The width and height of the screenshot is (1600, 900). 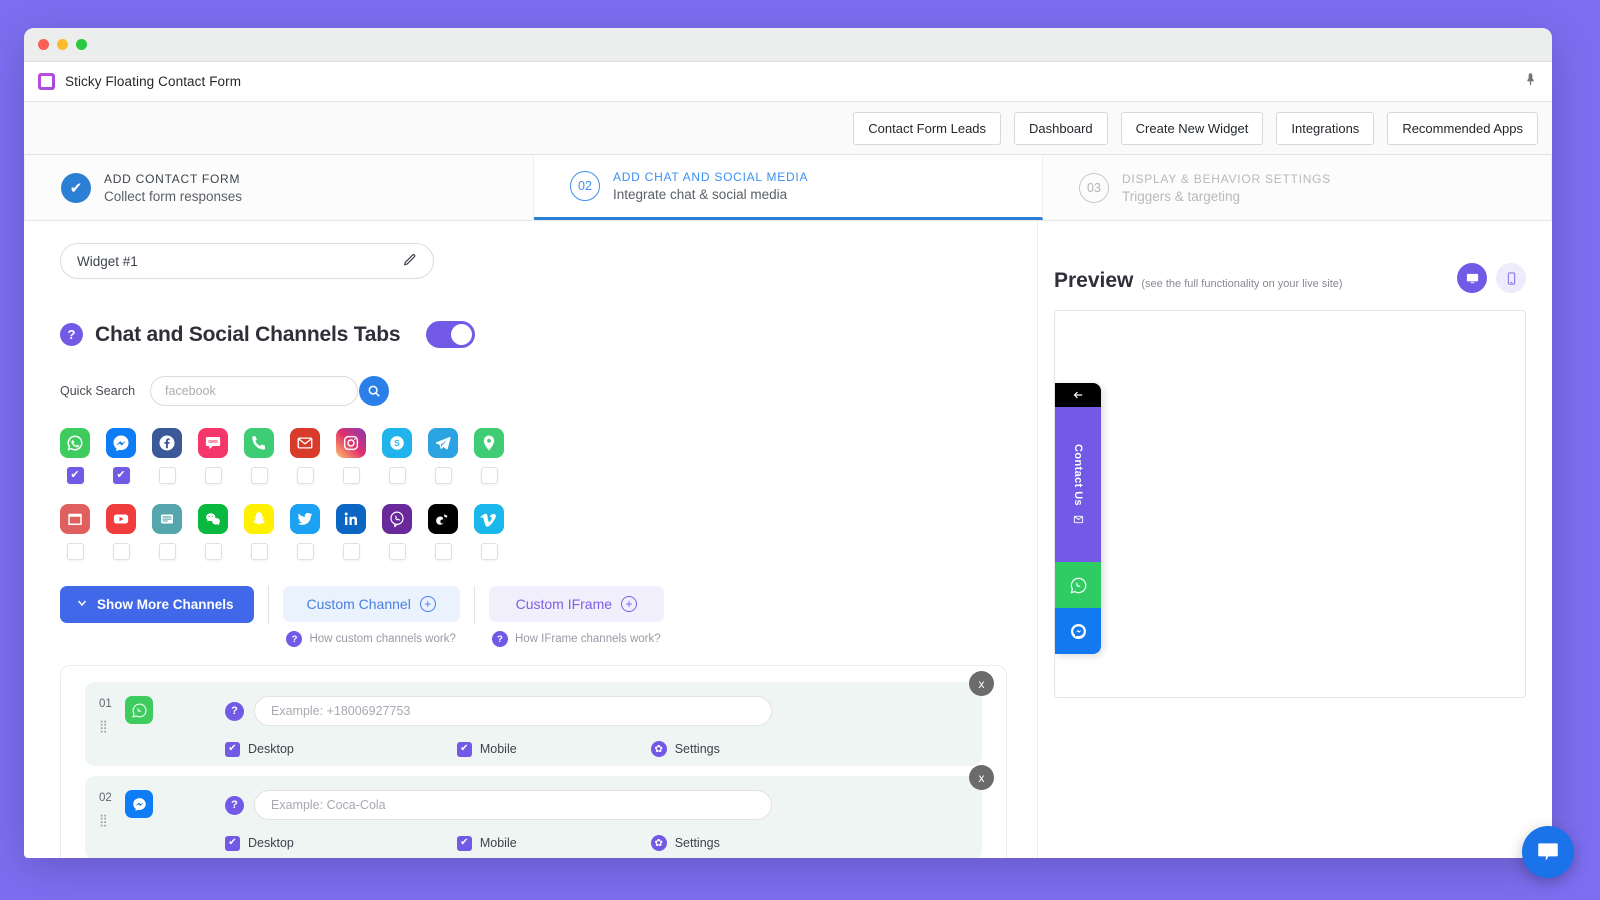 What do you see at coordinates (351, 475) in the screenshot?
I see `channel-checkbox-instagram` at bounding box center [351, 475].